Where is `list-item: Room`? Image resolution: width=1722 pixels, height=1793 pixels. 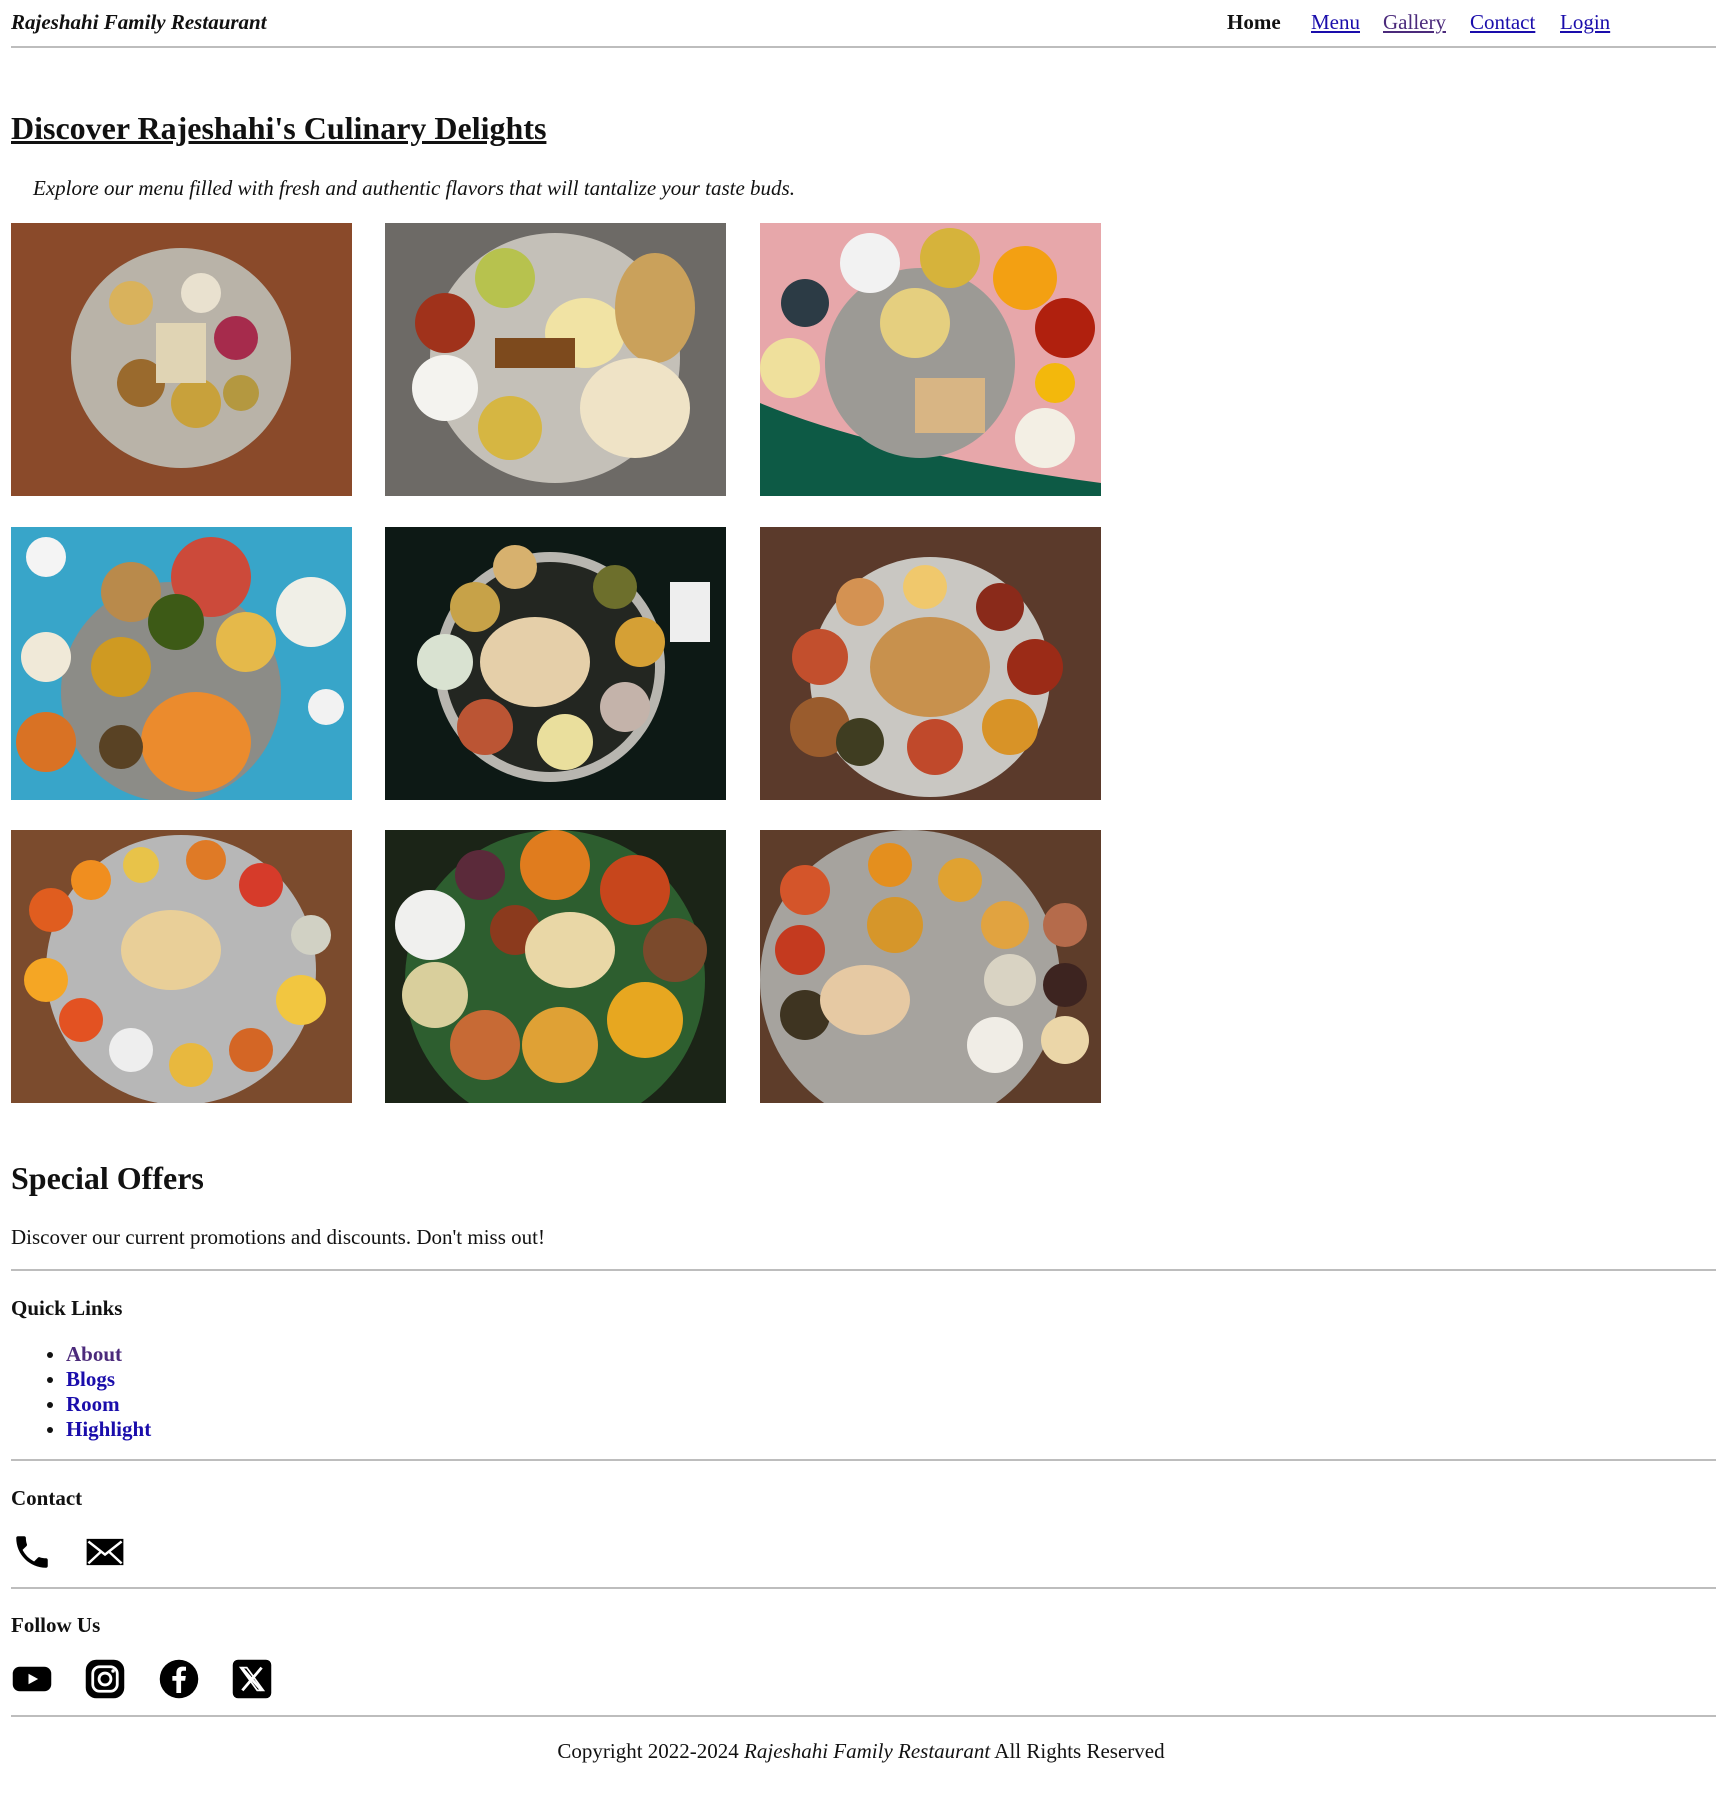 list-item: Room is located at coordinates (108, 1404).